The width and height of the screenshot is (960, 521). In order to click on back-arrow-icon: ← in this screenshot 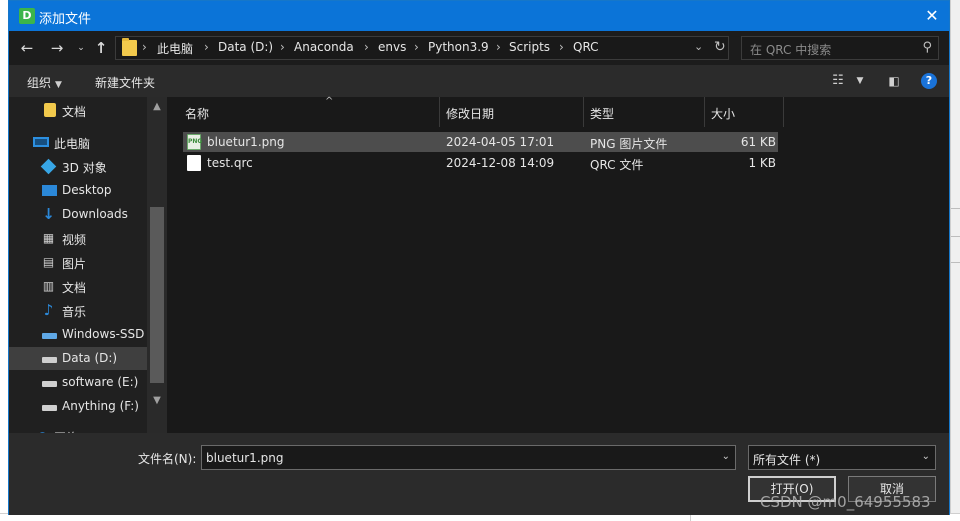, I will do `click(27, 48)`.